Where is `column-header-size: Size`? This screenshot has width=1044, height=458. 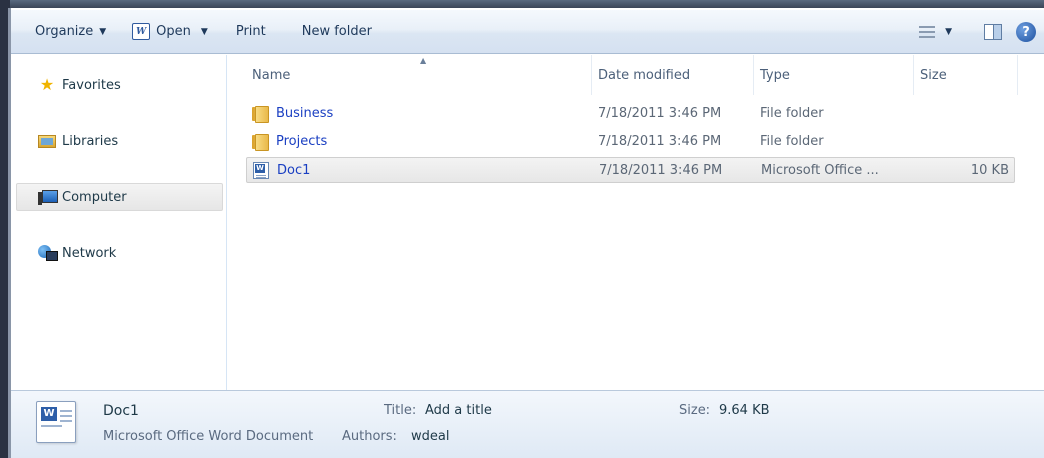 column-header-size: Size is located at coordinates (966, 75).